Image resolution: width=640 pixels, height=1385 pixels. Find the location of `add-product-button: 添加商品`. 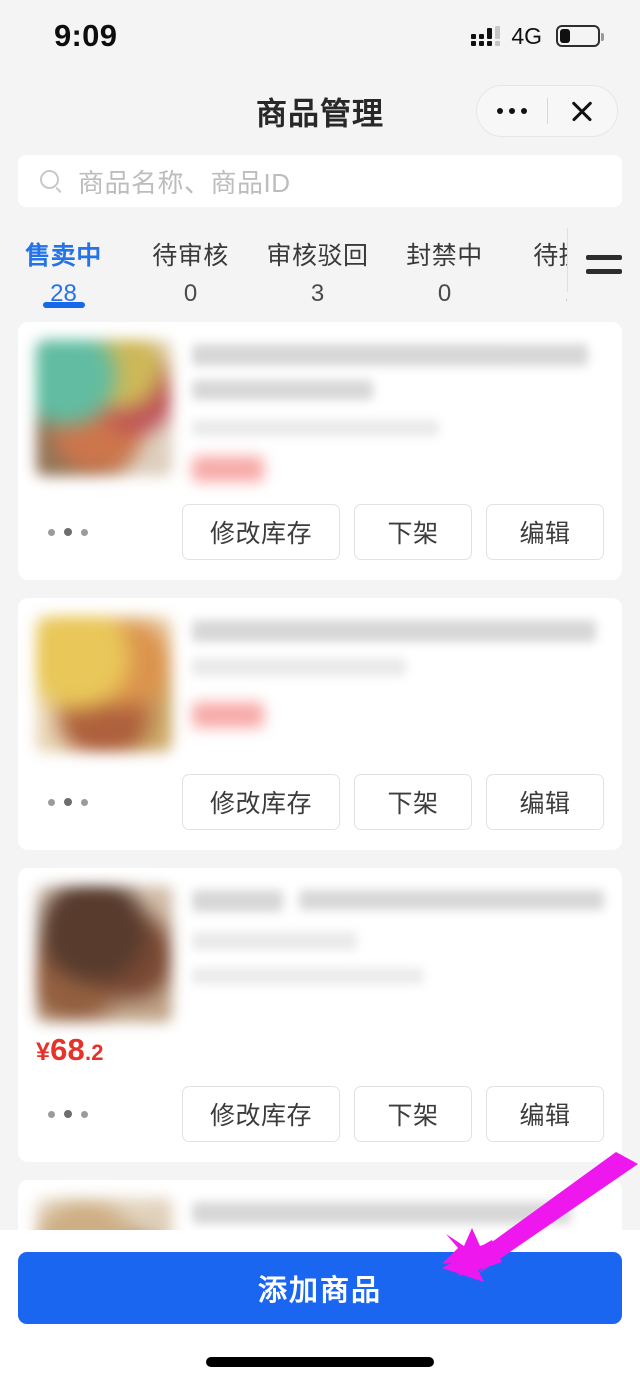

add-product-button: 添加商品 is located at coordinates (320, 1288).